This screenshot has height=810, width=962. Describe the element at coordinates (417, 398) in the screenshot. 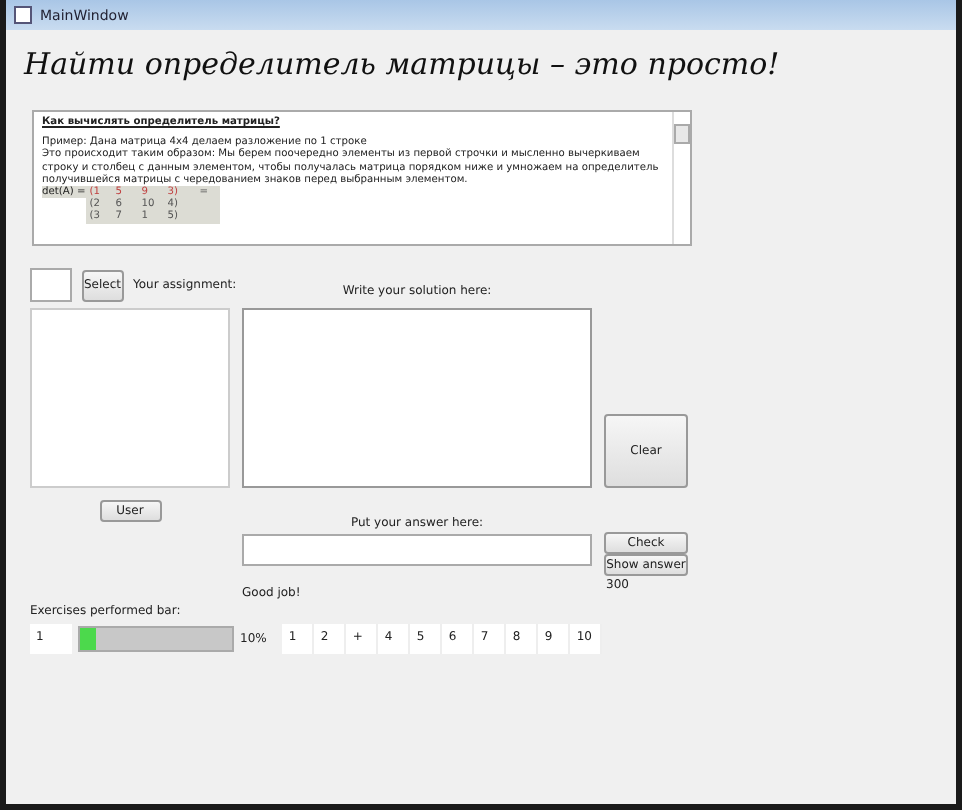

I see `solution-field` at that location.